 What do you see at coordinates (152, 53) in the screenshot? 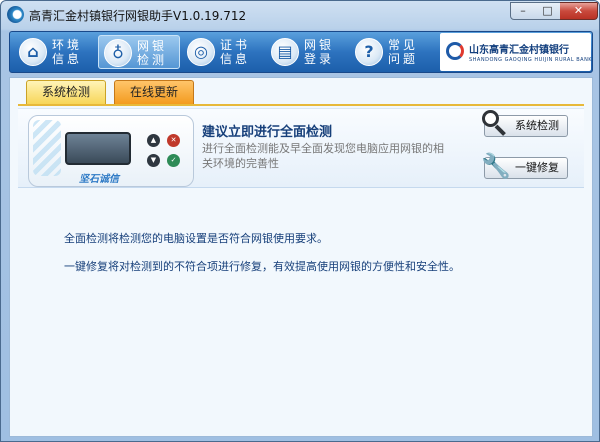
I see `nav-item-label: 网银检测` at bounding box center [152, 53].